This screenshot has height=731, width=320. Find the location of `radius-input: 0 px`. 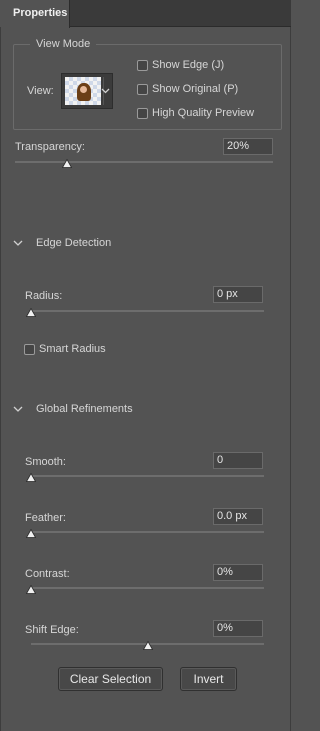

radius-input: 0 px is located at coordinates (238, 294).